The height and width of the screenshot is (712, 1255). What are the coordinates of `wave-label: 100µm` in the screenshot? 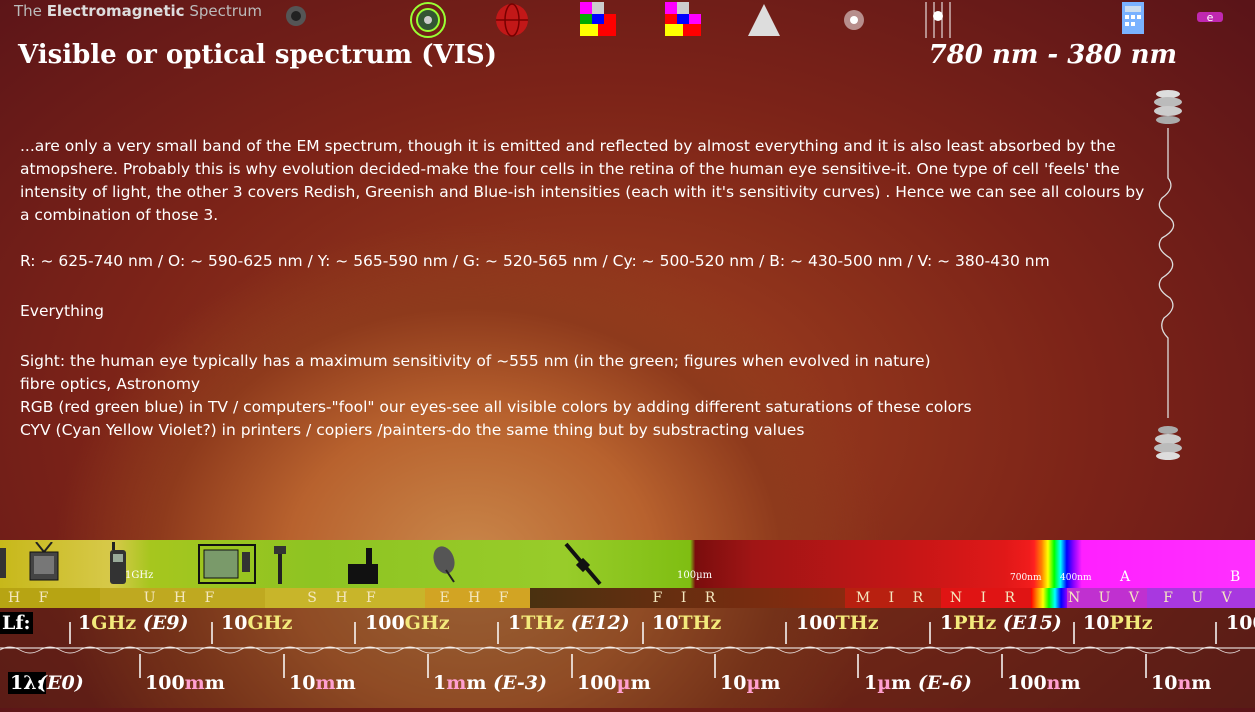 It's located at (614, 683).